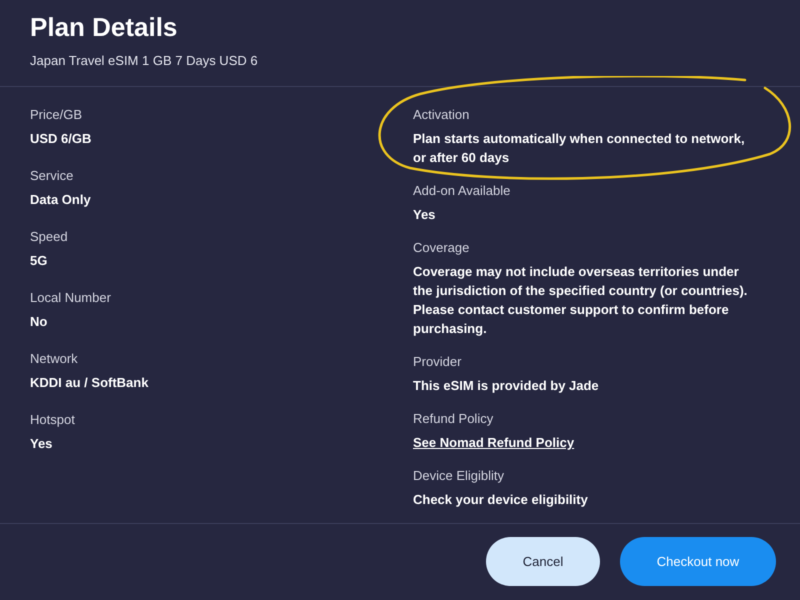  What do you see at coordinates (39, 321) in the screenshot?
I see `detail-value: No` at bounding box center [39, 321].